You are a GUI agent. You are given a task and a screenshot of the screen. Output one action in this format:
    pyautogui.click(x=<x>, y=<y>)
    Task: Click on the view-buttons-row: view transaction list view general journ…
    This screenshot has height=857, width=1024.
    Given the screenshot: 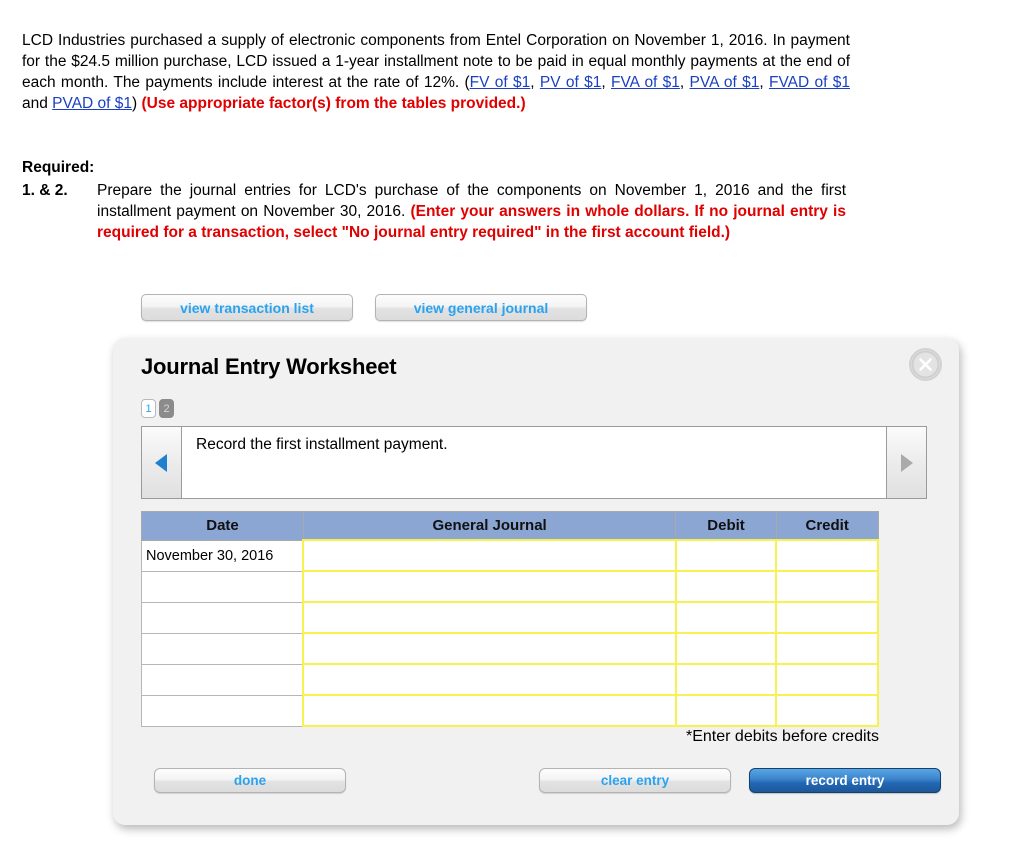 What is the action you would take?
    pyautogui.click(x=364, y=307)
    